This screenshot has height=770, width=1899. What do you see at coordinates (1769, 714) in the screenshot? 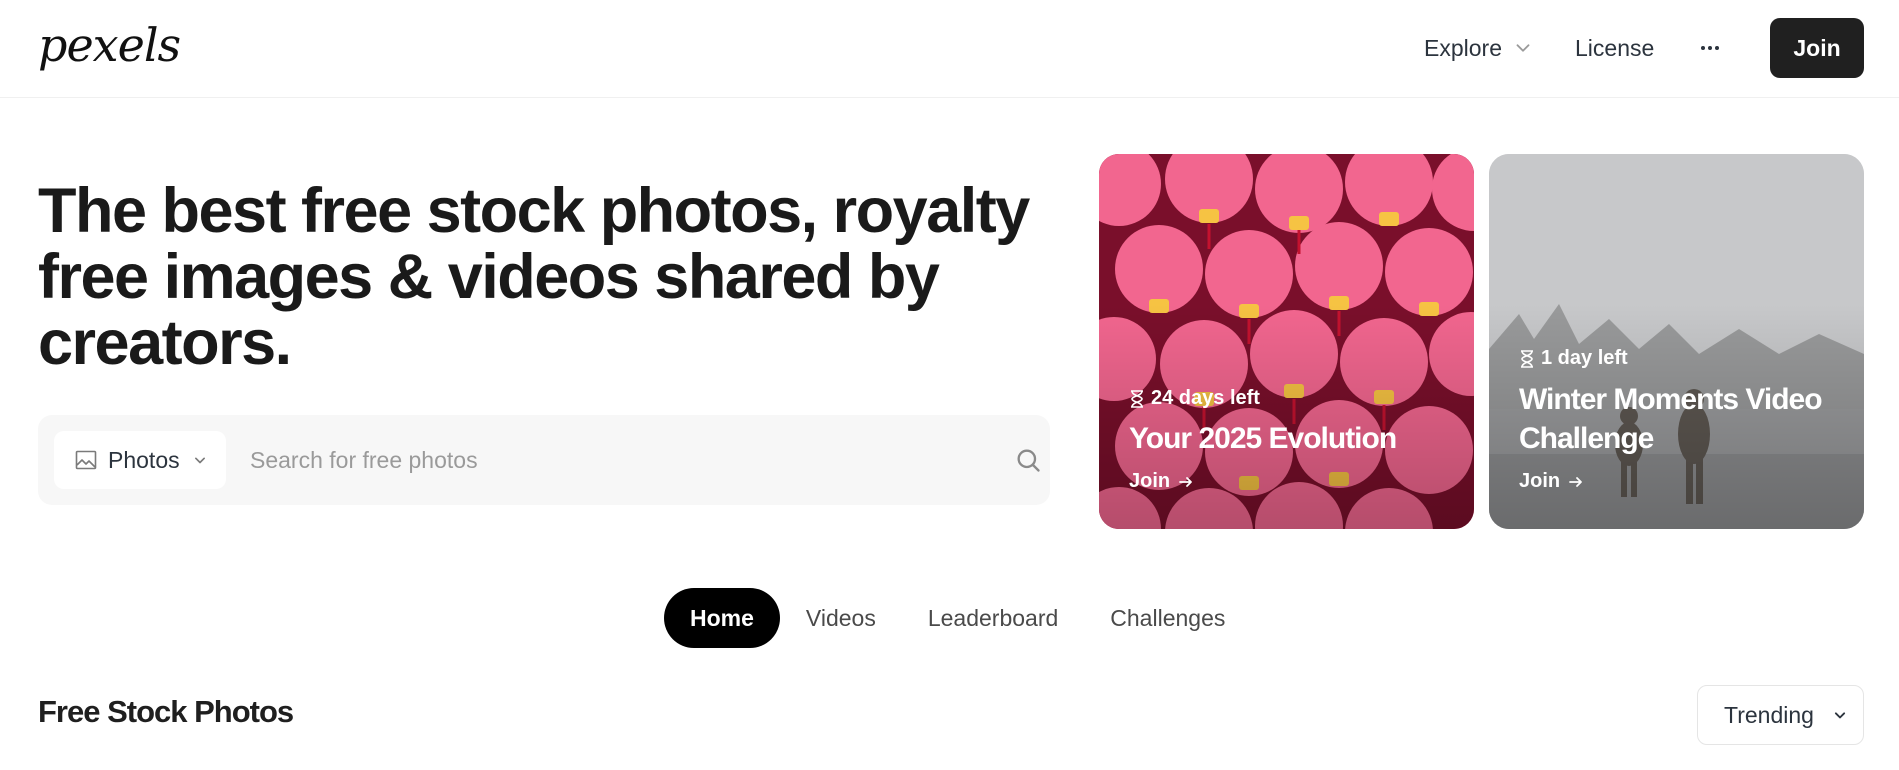
I see `sort-label: Trending` at bounding box center [1769, 714].